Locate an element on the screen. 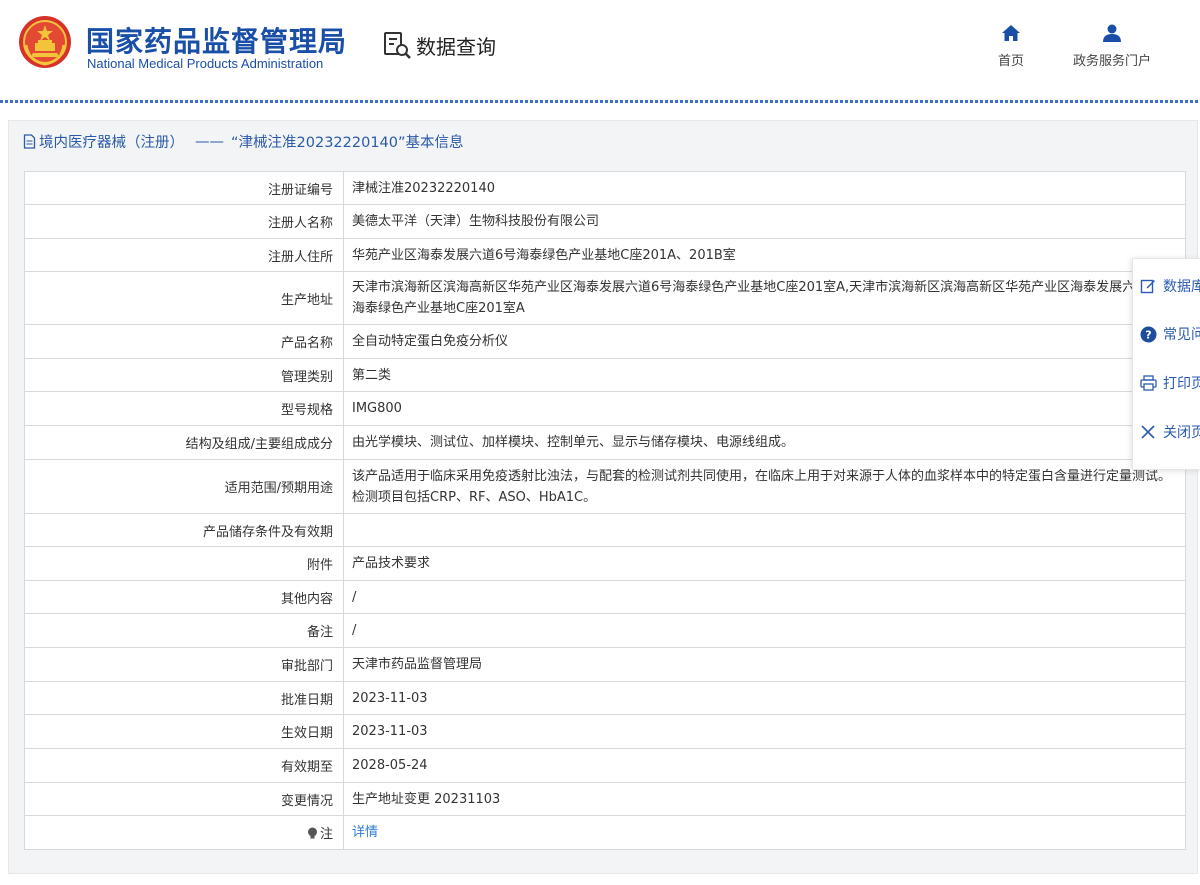 This screenshot has width=1200, height=885. close-icon is located at coordinates (1148, 432).